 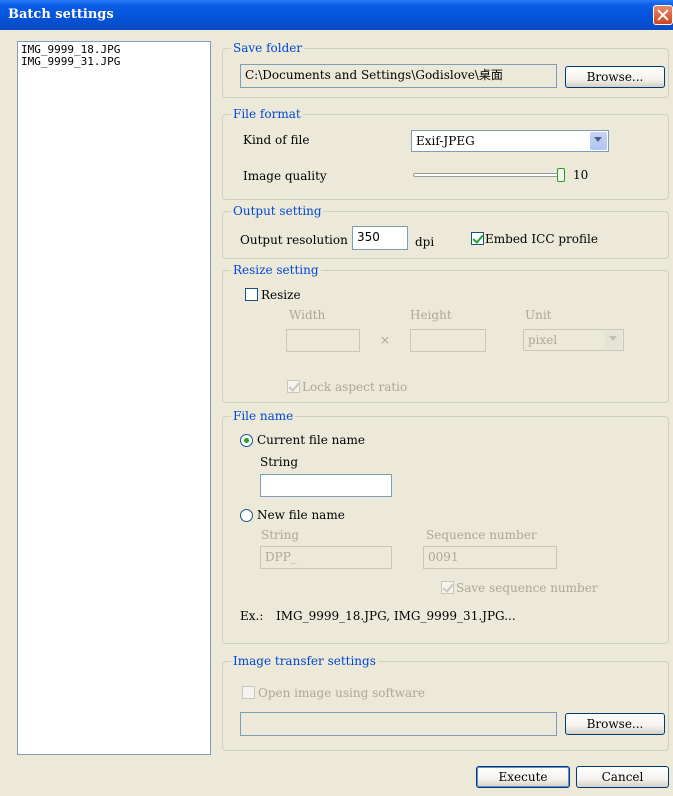 What do you see at coordinates (445, 141) in the screenshot?
I see `kind-of-file-value: Exif-JPEG` at bounding box center [445, 141].